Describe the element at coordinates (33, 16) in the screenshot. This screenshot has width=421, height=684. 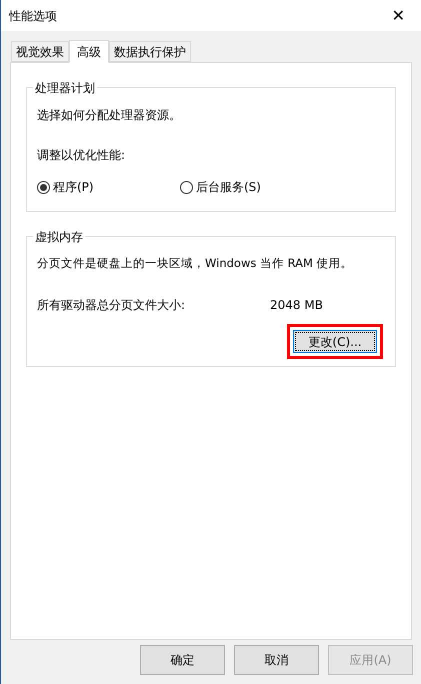
I see `window-title: 性能选项` at that location.